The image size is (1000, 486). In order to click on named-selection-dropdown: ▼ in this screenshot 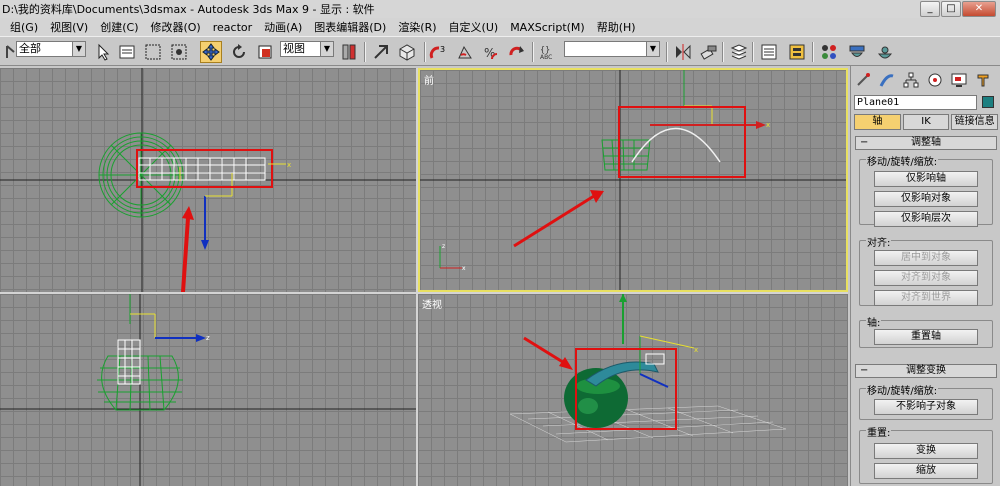, I will do `click(612, 49)`.